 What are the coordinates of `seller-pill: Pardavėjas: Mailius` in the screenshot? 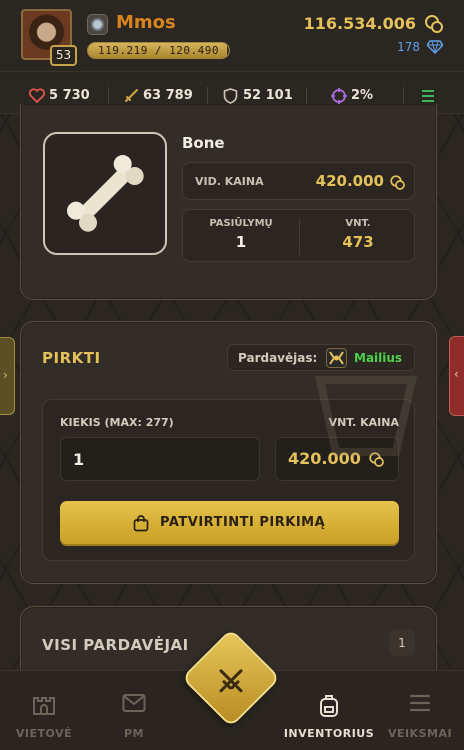 It's located at (321, 357).